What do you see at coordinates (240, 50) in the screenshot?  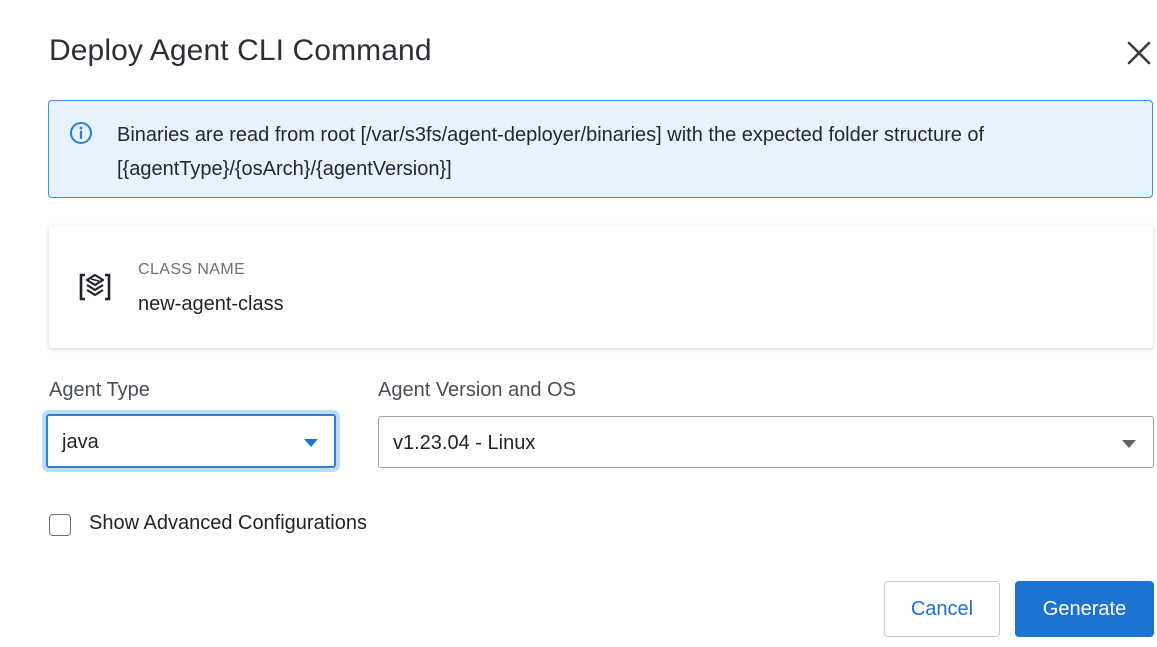 I see `dialog-title: Deploy Agent CLI Command` at bounding box center [240, 50].